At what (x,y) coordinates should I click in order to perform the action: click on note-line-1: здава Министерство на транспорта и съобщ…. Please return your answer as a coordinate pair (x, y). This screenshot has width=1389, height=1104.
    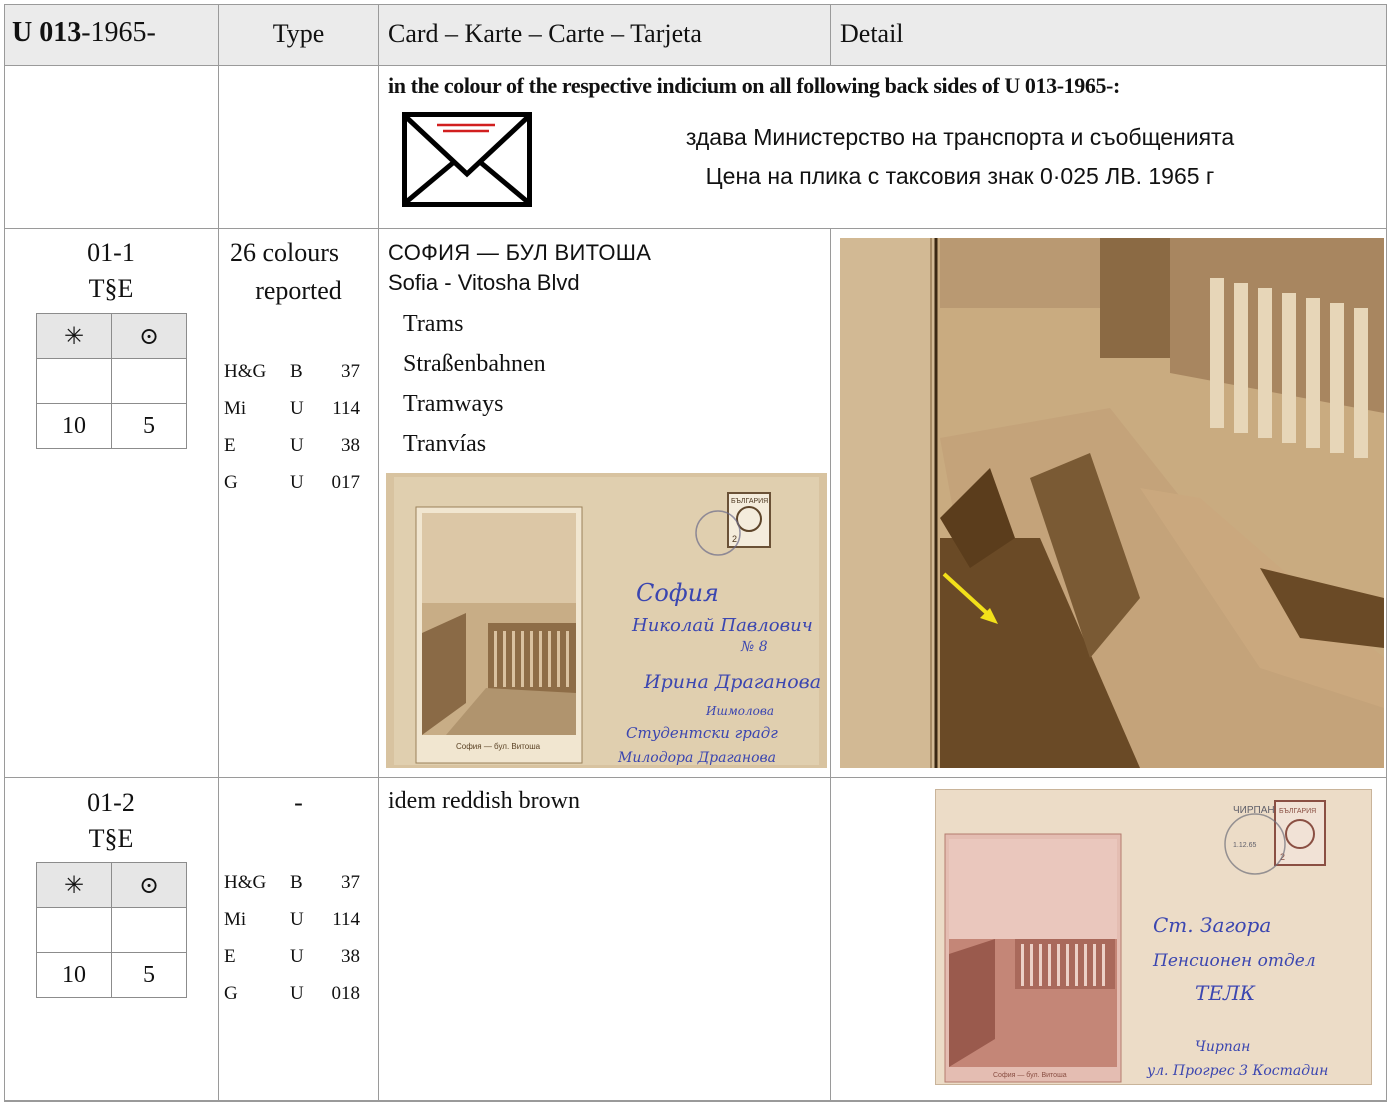
    Looking at the image, I should click on (960, 137).